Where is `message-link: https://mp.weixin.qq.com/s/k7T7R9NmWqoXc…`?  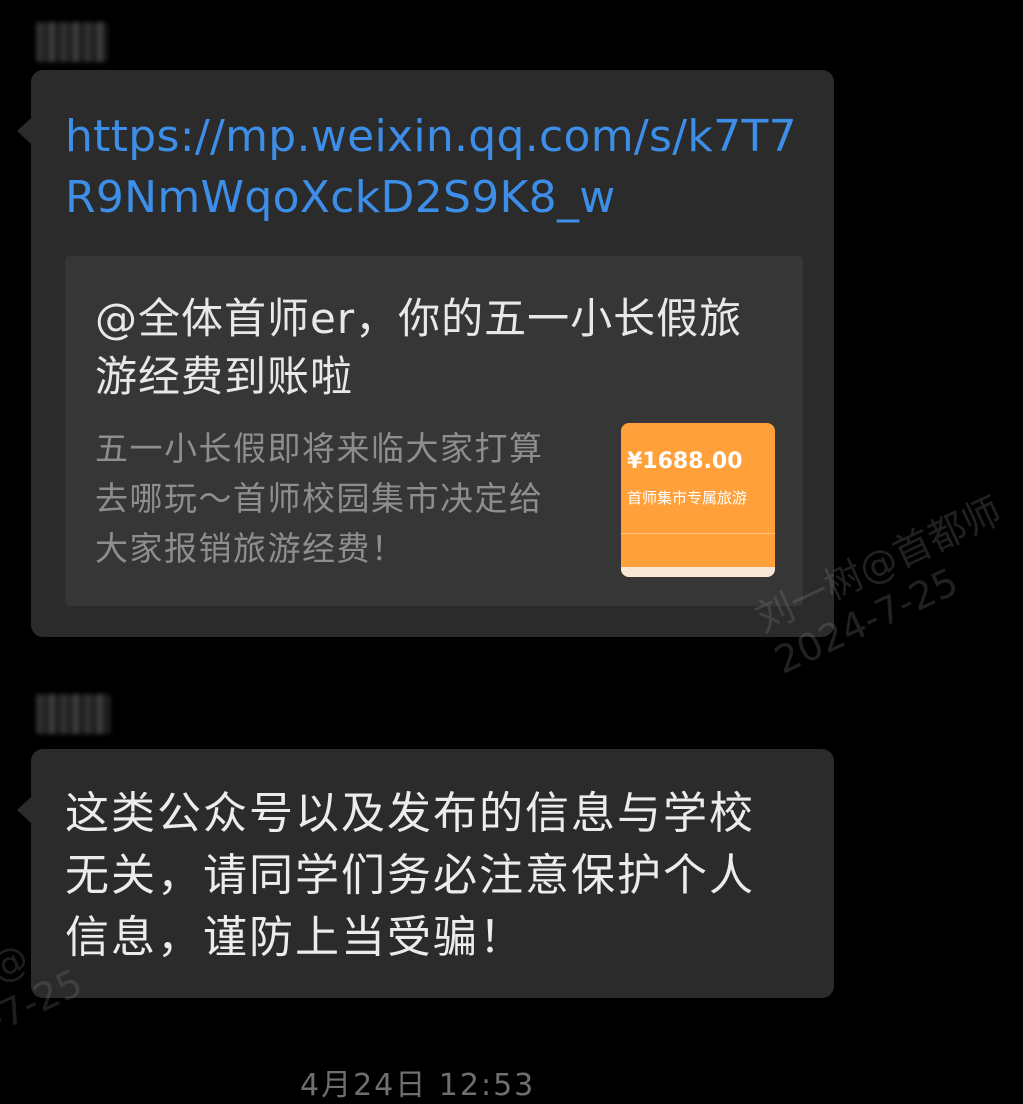 message-link: https://mp.weixin.qq.com/s/k7T7R9NmWqoXc… is located at coordinates (435, 167).